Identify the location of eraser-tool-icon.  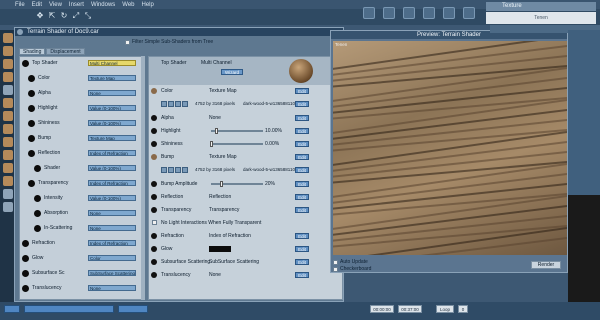
(8, 64).